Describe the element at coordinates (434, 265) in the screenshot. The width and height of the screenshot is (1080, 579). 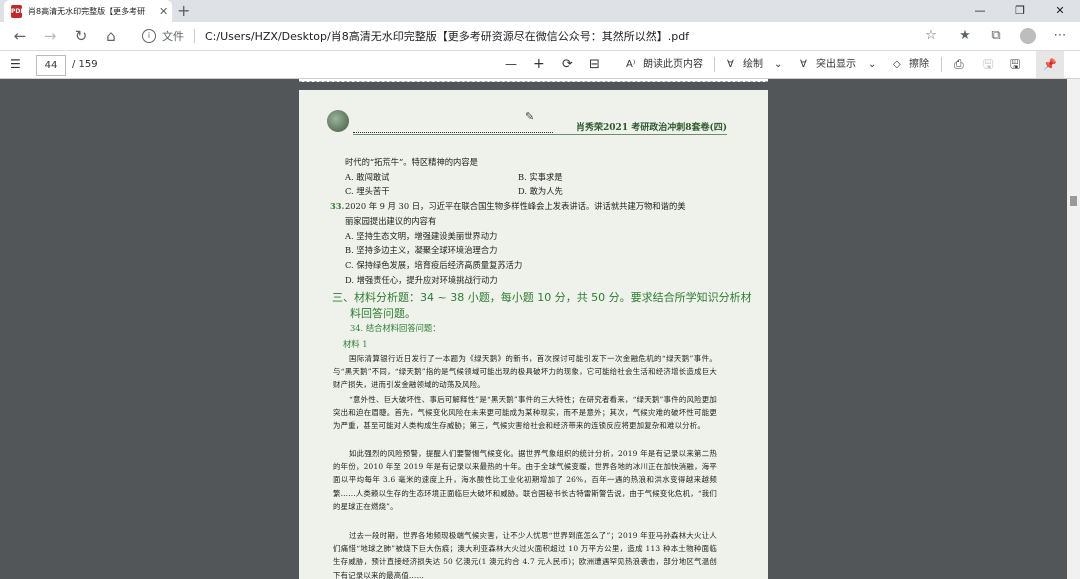
I see `option-c: C. 保持绿色发展，培育疫后经济高质量复苏活力` at that location.